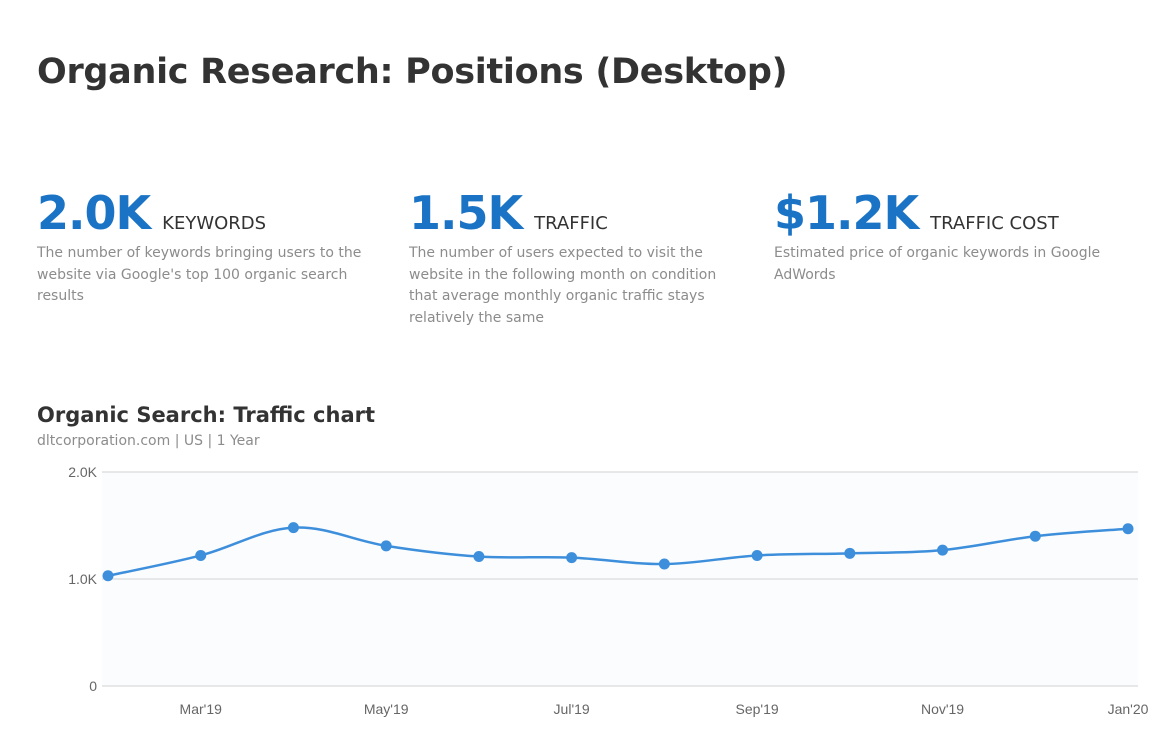  What do you see at coordinates (572, 709) in the screenshot?
I see `x-tick-label: Jul'19` at bounding box center [572, 709].